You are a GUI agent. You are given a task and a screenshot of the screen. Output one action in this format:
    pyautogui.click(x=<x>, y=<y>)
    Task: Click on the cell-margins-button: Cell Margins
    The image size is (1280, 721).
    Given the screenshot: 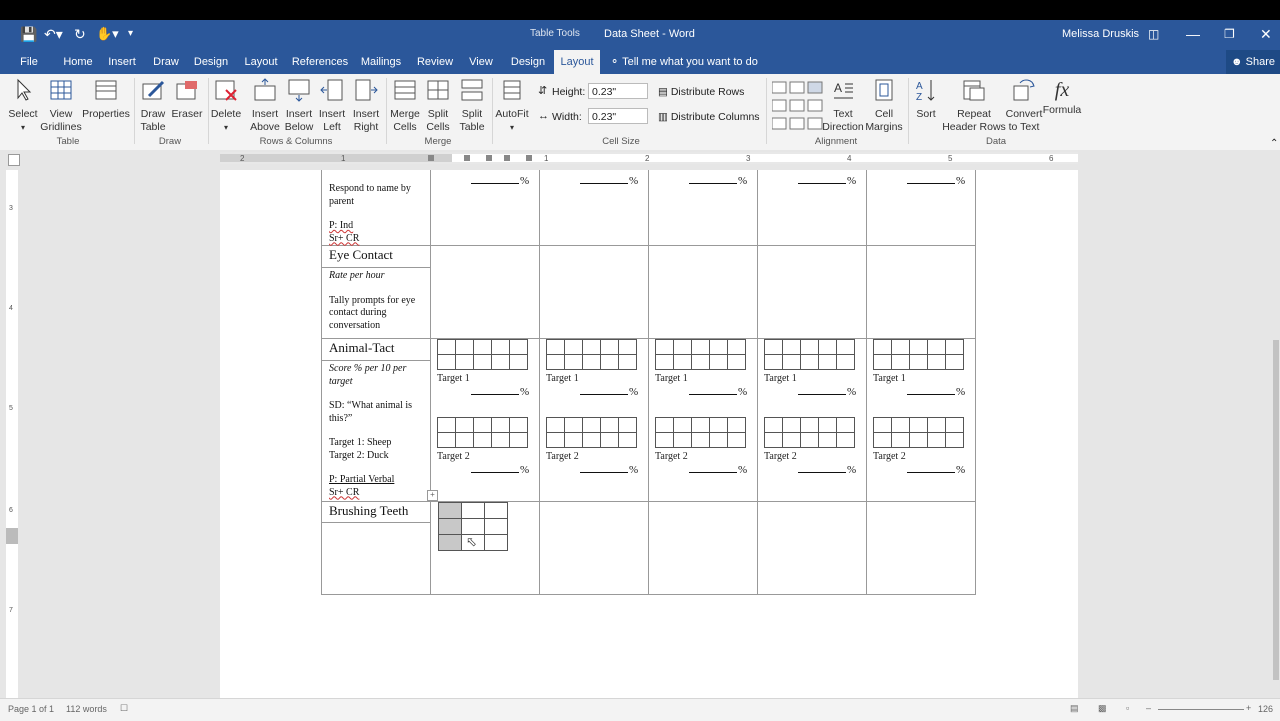 What is the action you would take?
    pyautogui.click(x=884, y=106)
    